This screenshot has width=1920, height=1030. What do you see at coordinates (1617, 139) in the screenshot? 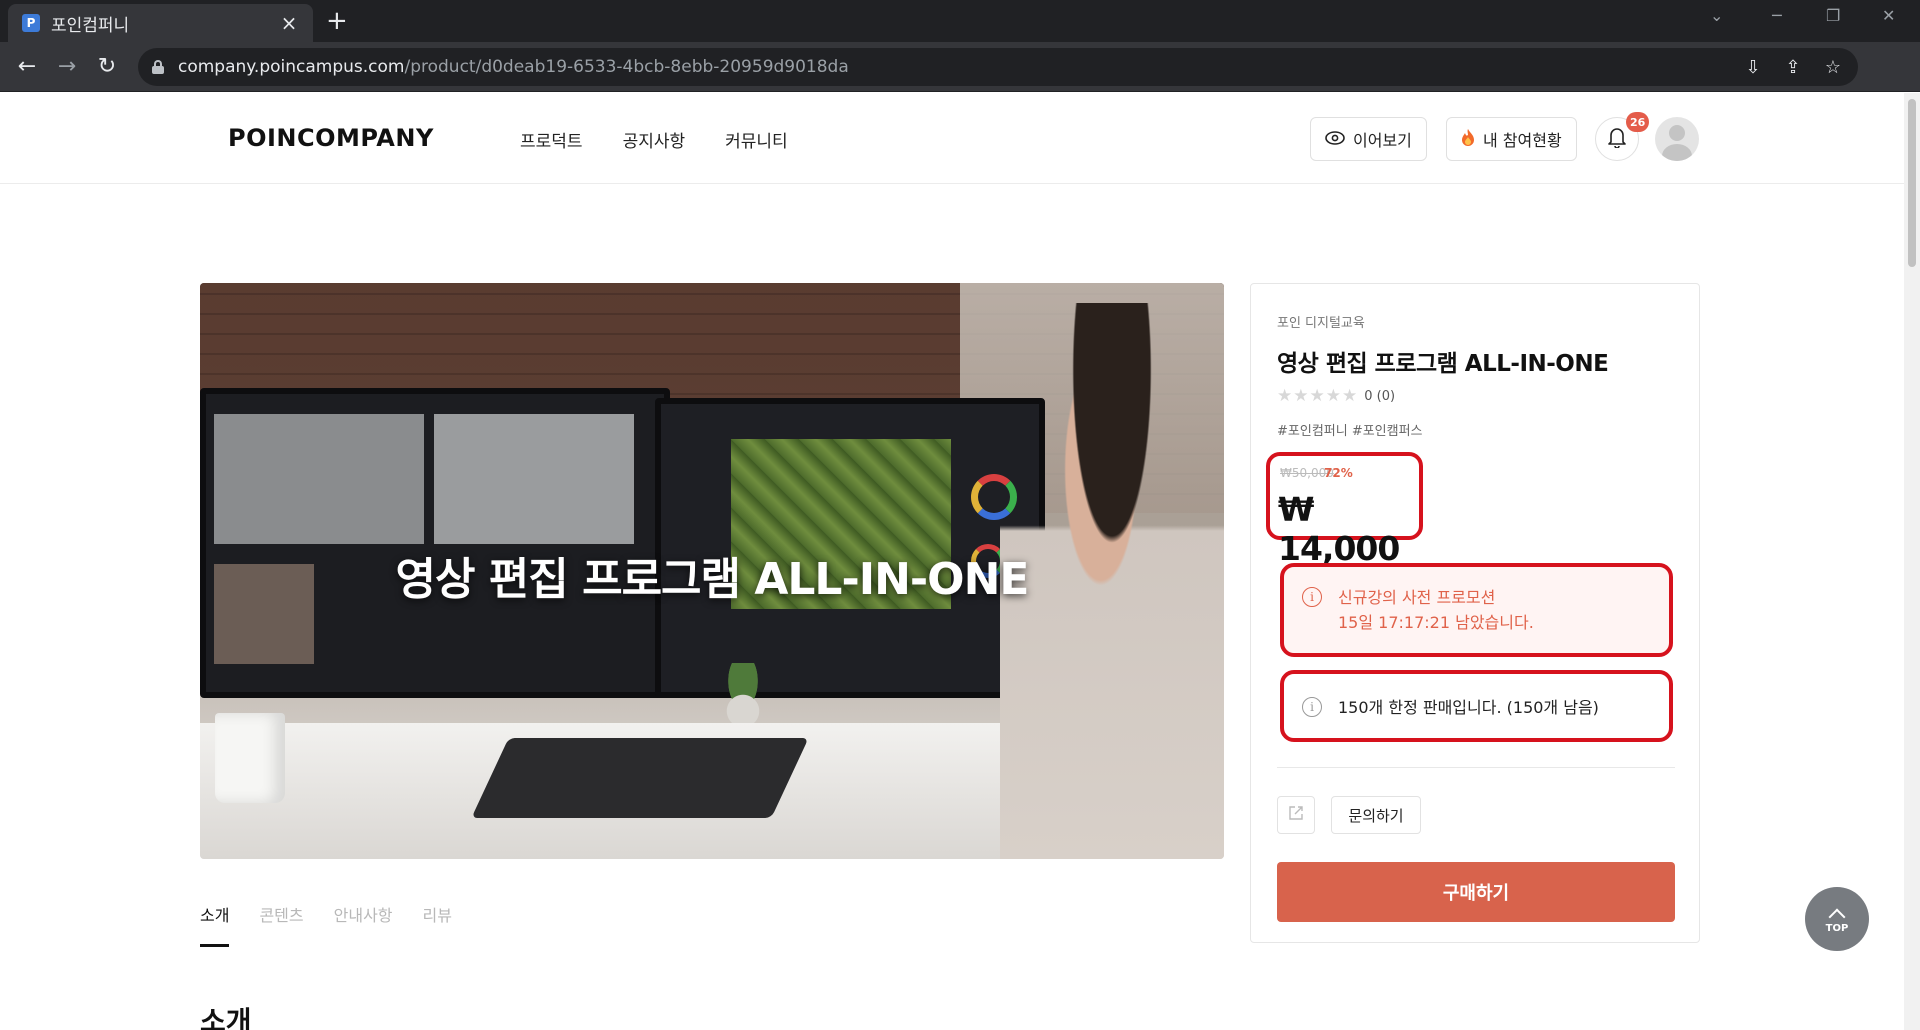
I see `bell-icon` at bounding box center [1617, 139].